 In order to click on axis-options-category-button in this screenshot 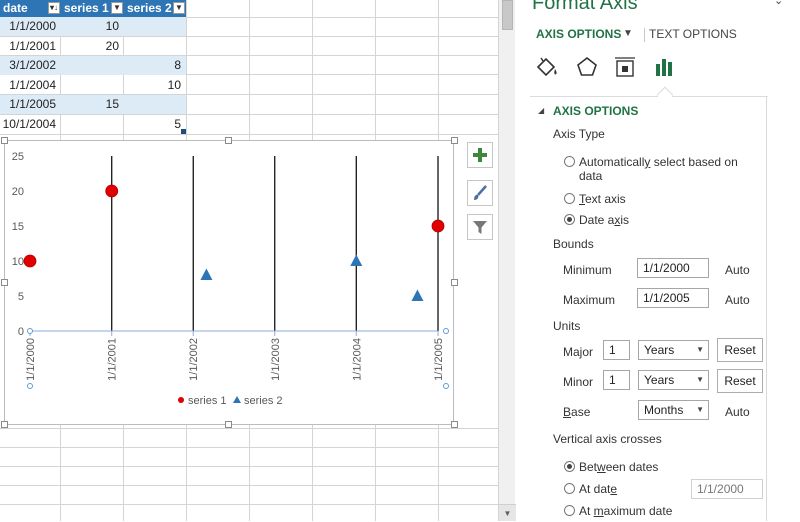, I will do `click(665, 67)`.